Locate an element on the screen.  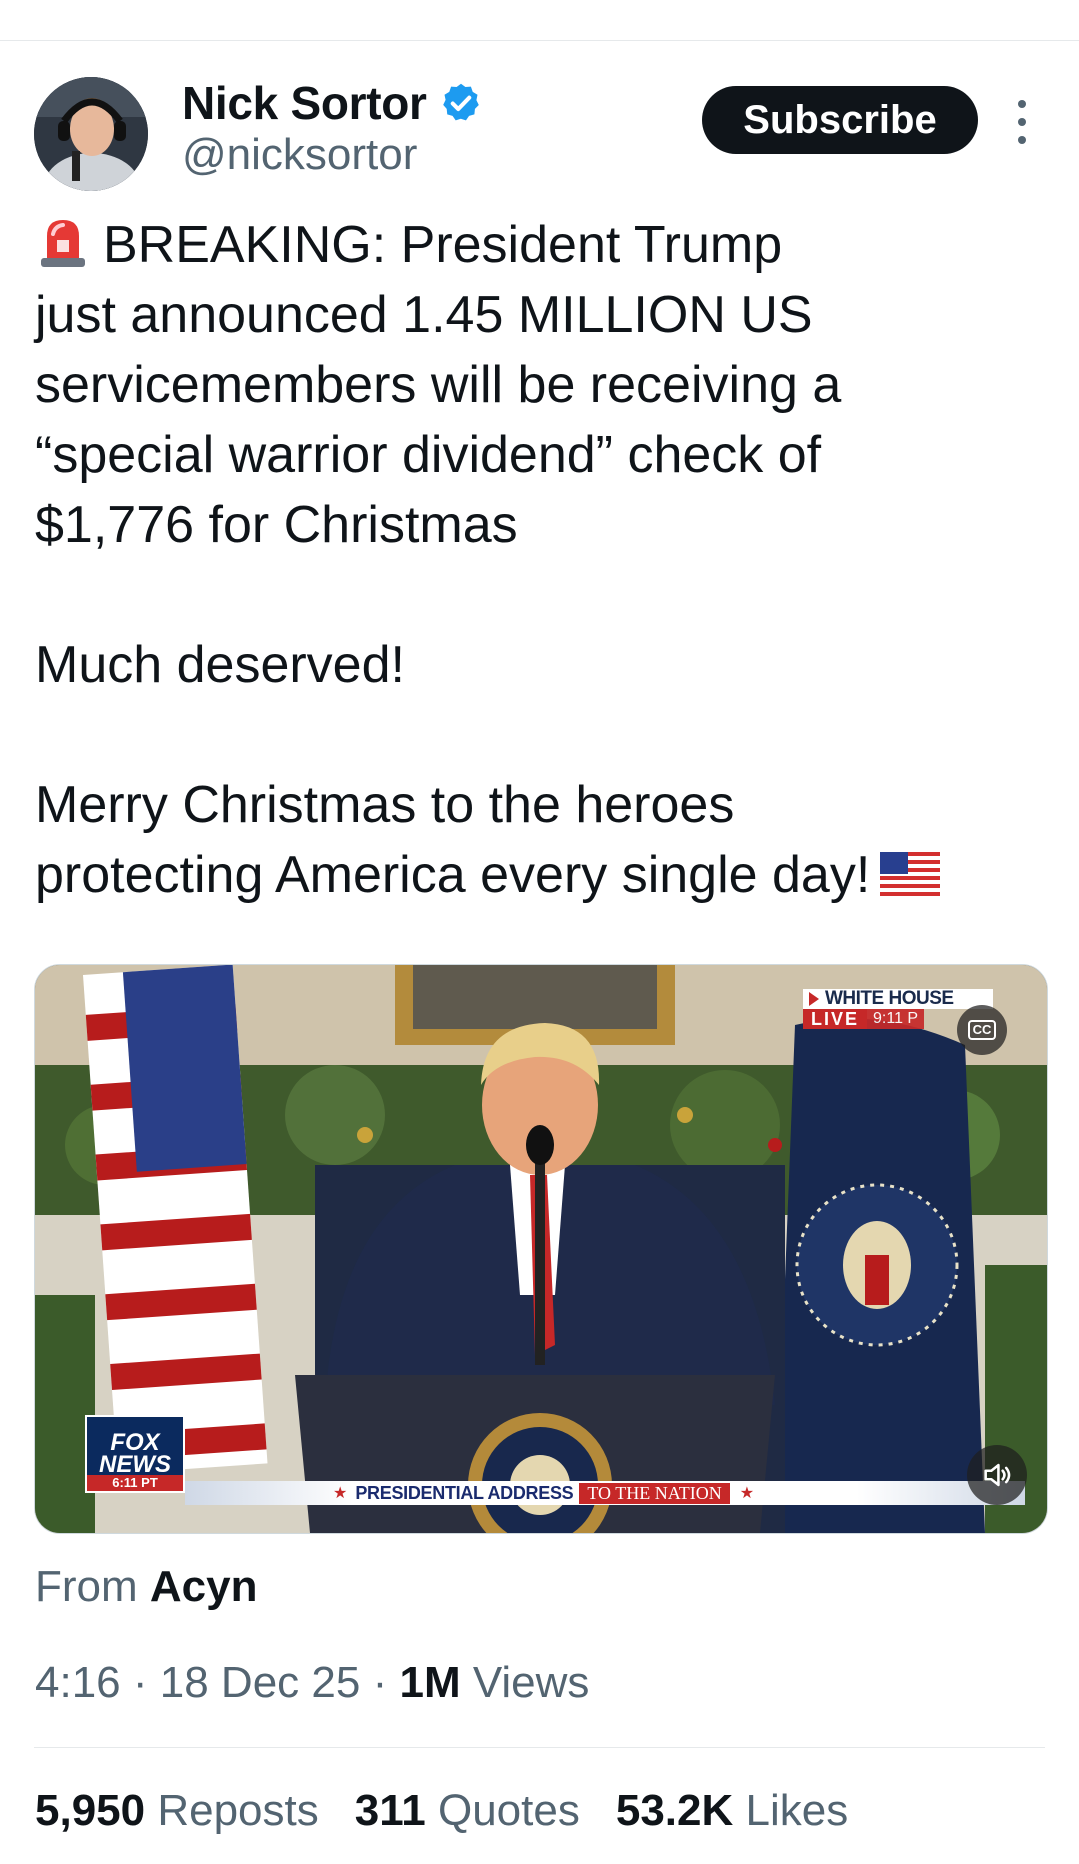
ticker-left-text: PRESIDENTIAL ADDRESS is located at coordinates (464, 1492).